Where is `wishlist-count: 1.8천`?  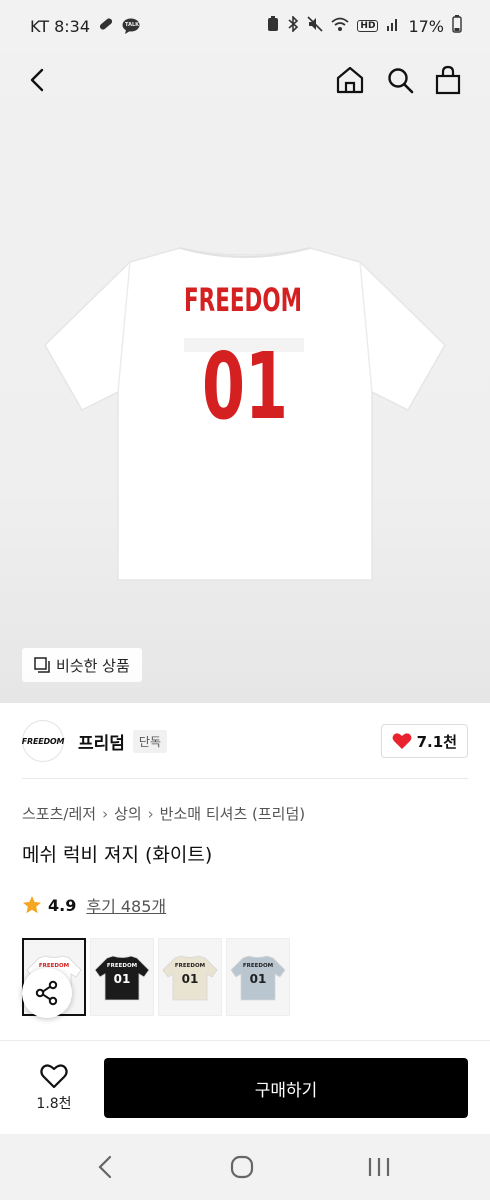 wishlist-count: 1.8천 is located at coordinates (54, 1104).